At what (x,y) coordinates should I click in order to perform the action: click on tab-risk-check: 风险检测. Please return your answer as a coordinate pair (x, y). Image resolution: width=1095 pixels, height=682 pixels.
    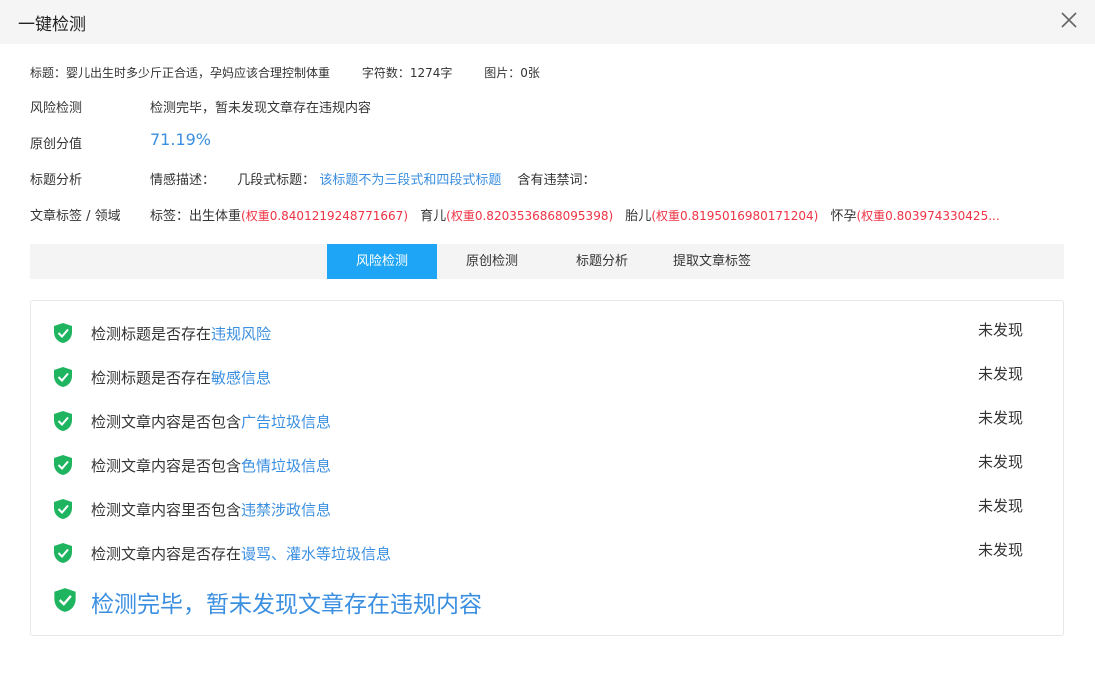
    Looking at the image, I should click on (382, 261).